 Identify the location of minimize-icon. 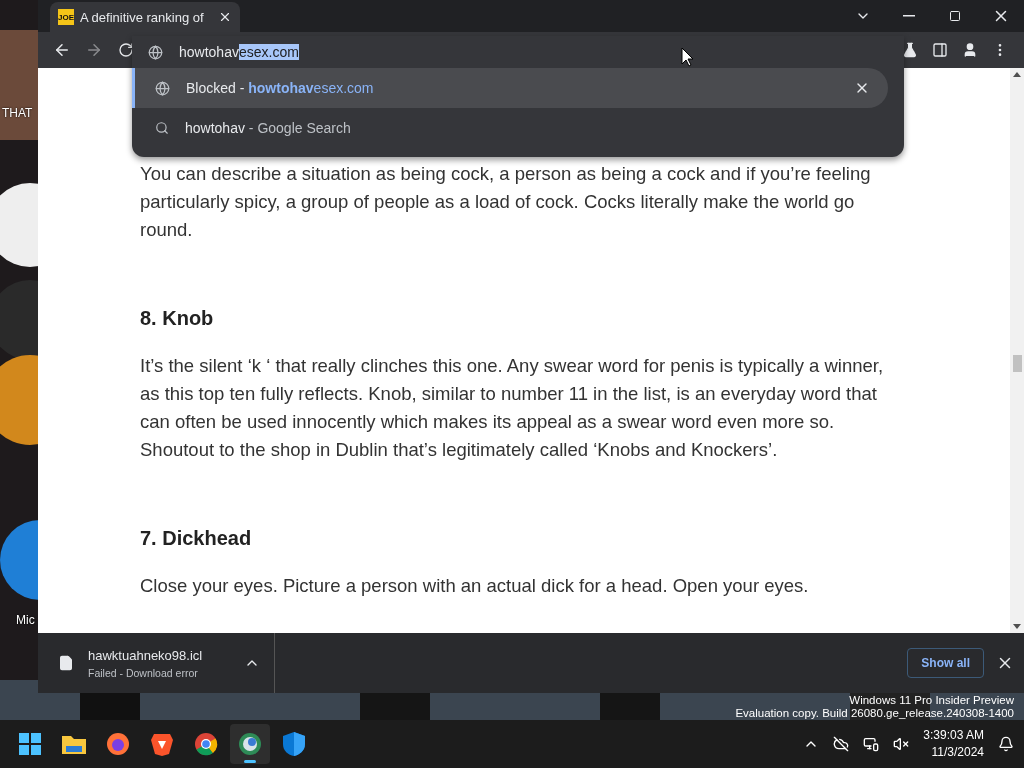
(909, 16).